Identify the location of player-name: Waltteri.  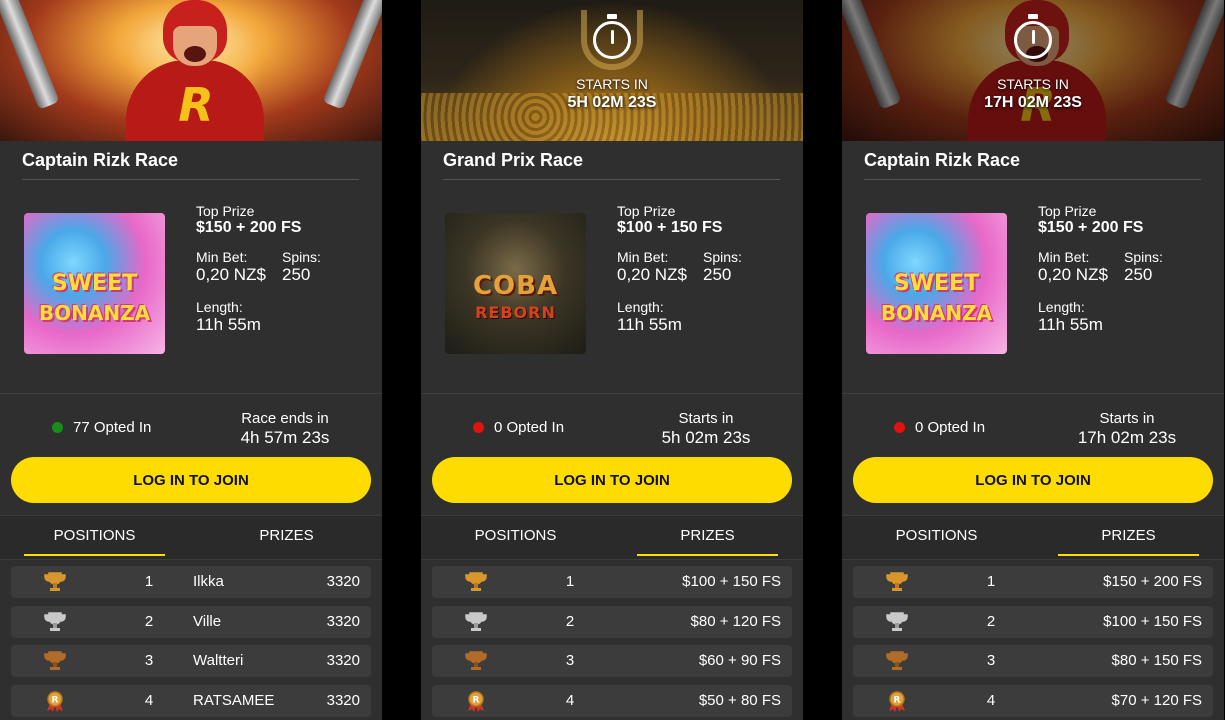
(218, 660).